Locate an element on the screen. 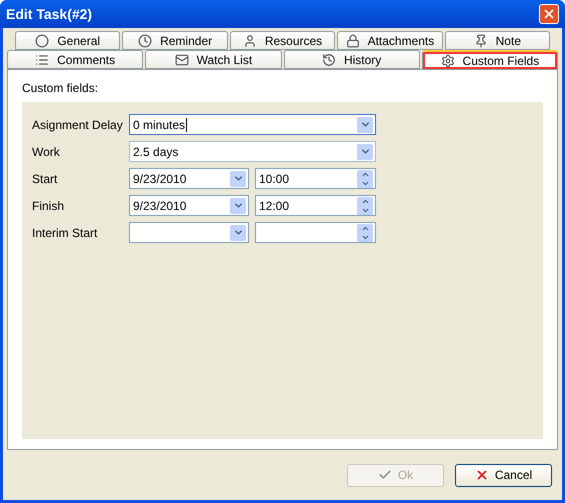 This screenshot has height=503, width=565. tab: General is located at coordinates (67, 40).